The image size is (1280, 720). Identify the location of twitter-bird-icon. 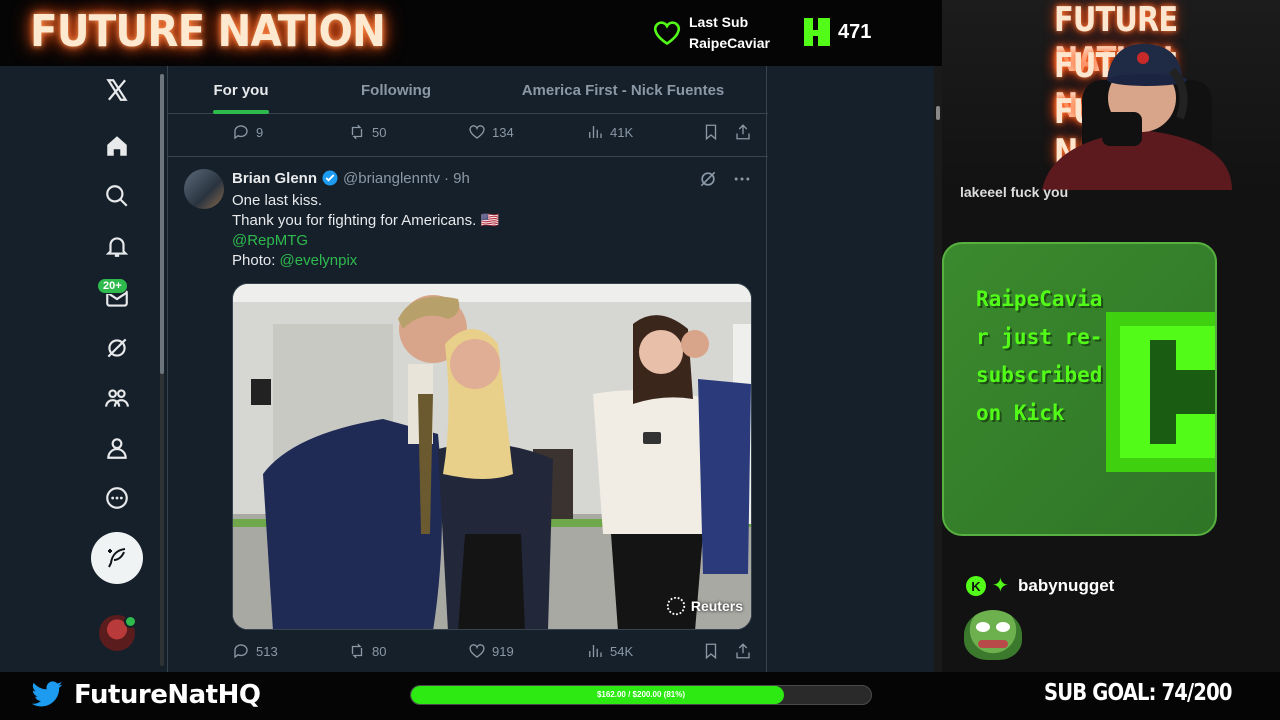
(47, 694).